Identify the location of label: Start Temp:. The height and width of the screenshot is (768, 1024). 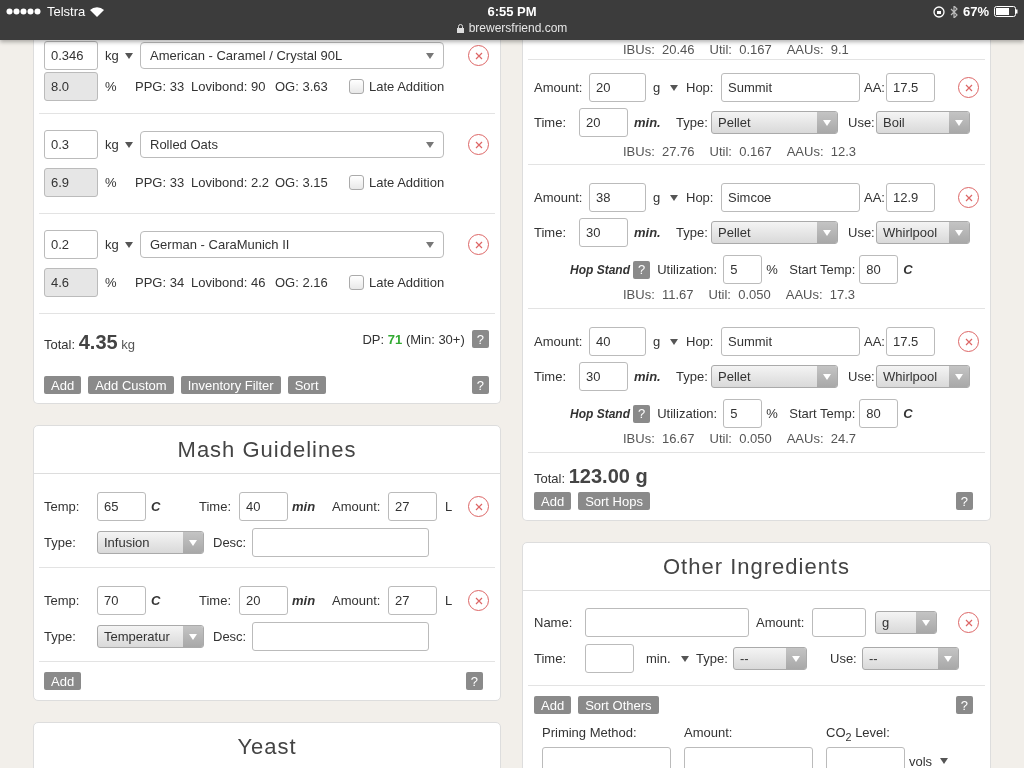
(823, 269).